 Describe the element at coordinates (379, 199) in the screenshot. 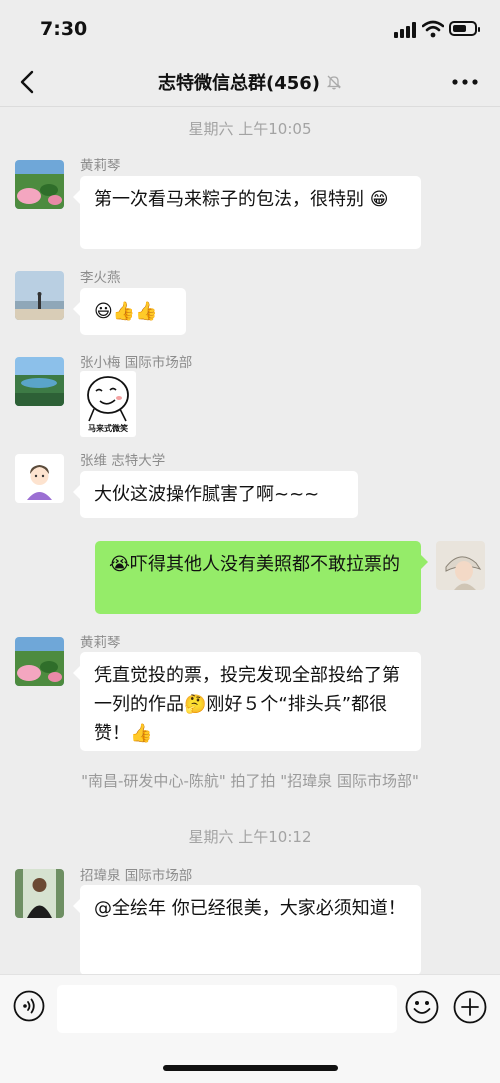

I see `grin-emoji: 😁` at that location.